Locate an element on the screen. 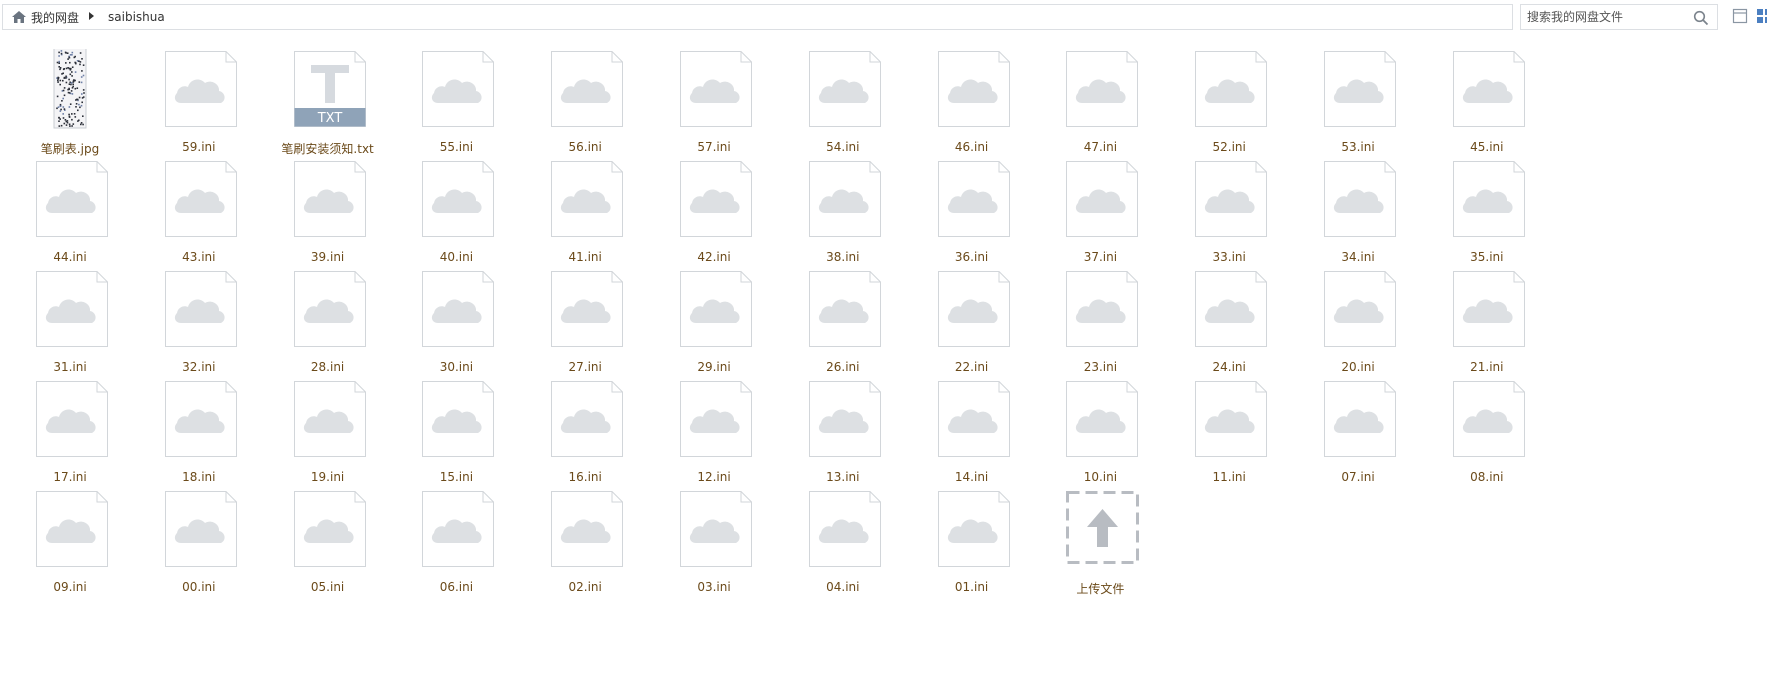 The height and width of the screenshot is (674, 1767). file-item: 24.ini is located at coordinates (1224, 314).